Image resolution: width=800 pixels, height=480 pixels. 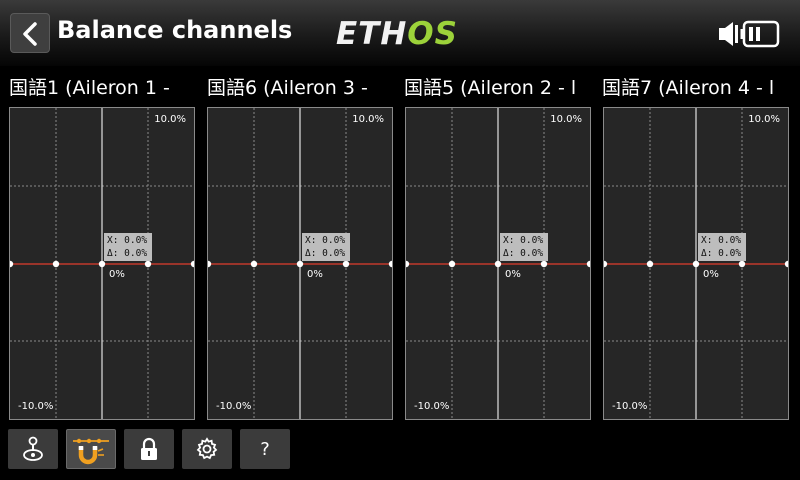 I want to click on chevron-left-icon, so click(x=30, y=34).